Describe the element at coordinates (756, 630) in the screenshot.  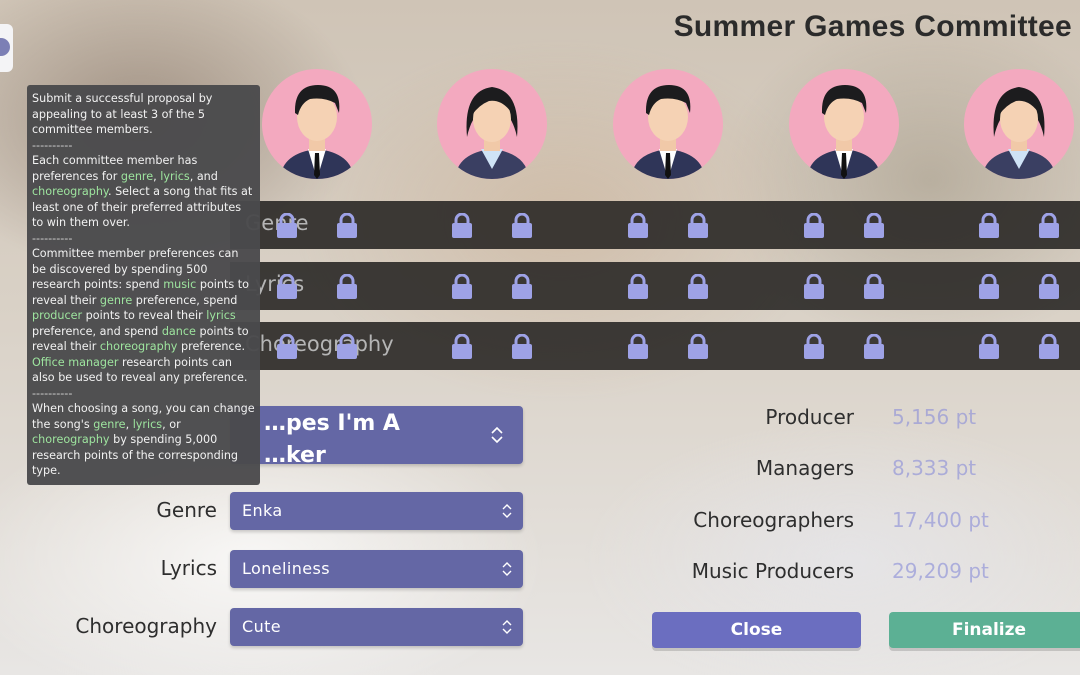
I see `close-button: Close` at that location.